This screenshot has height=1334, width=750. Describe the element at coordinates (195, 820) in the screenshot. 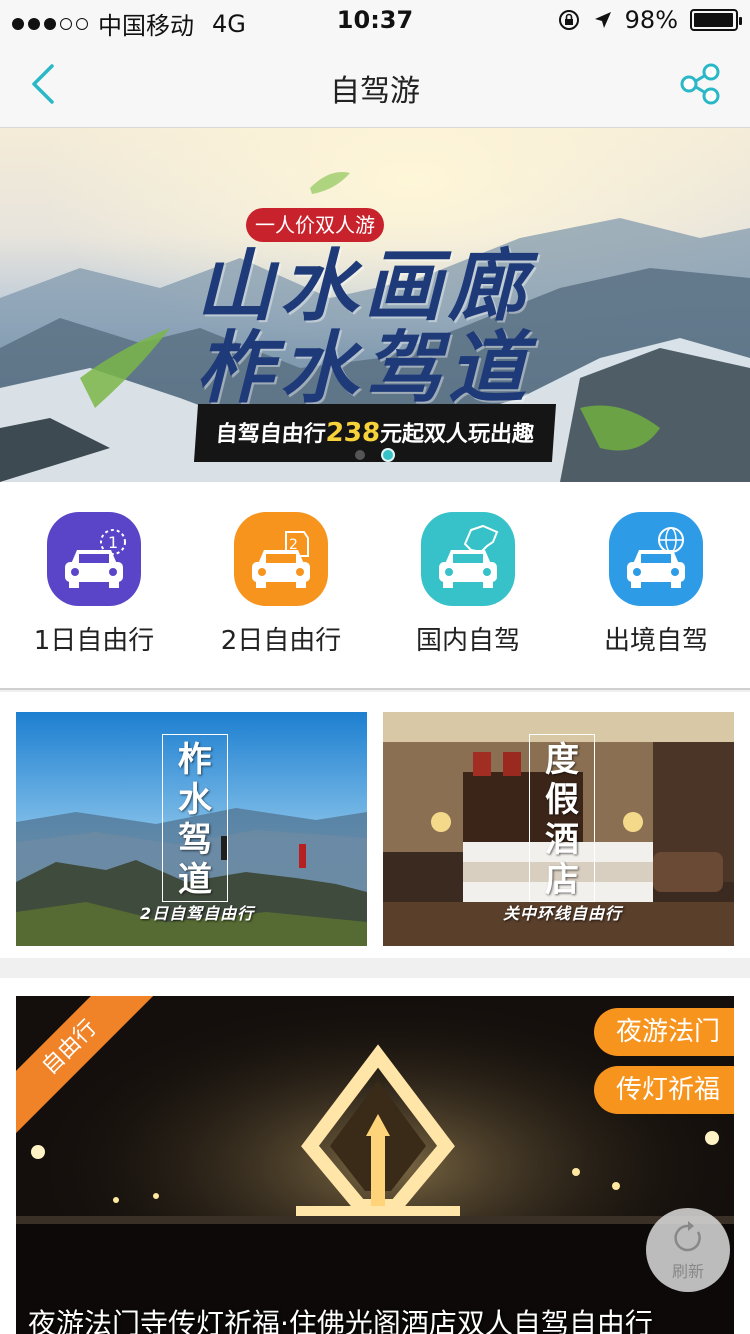

I see `promo-vertical-title: 柞水驾道` at that location.